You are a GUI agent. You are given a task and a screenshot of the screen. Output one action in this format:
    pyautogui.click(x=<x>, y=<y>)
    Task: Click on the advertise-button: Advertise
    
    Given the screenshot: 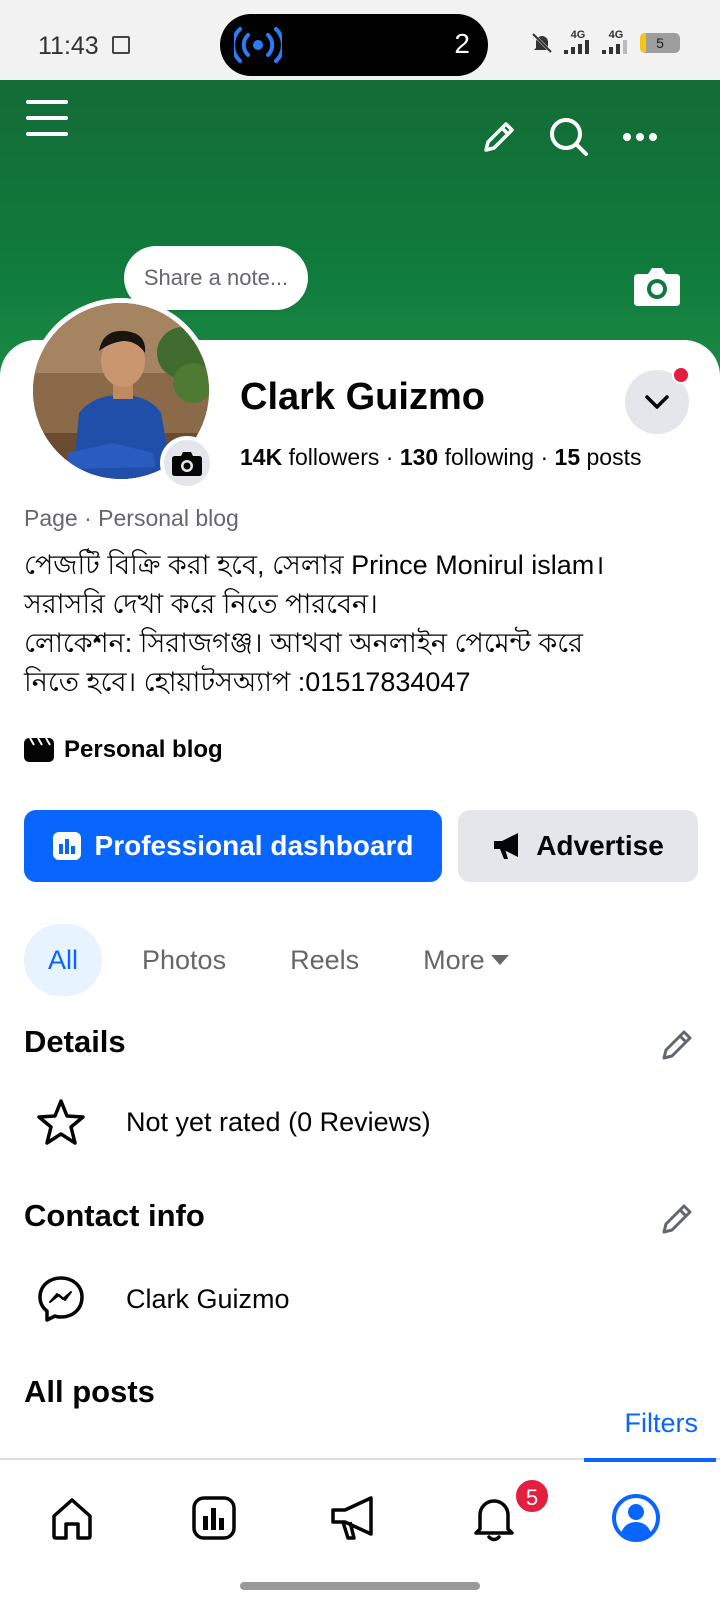 What is the action you would take?
    pyautogui.click(x=578, y=846)
    